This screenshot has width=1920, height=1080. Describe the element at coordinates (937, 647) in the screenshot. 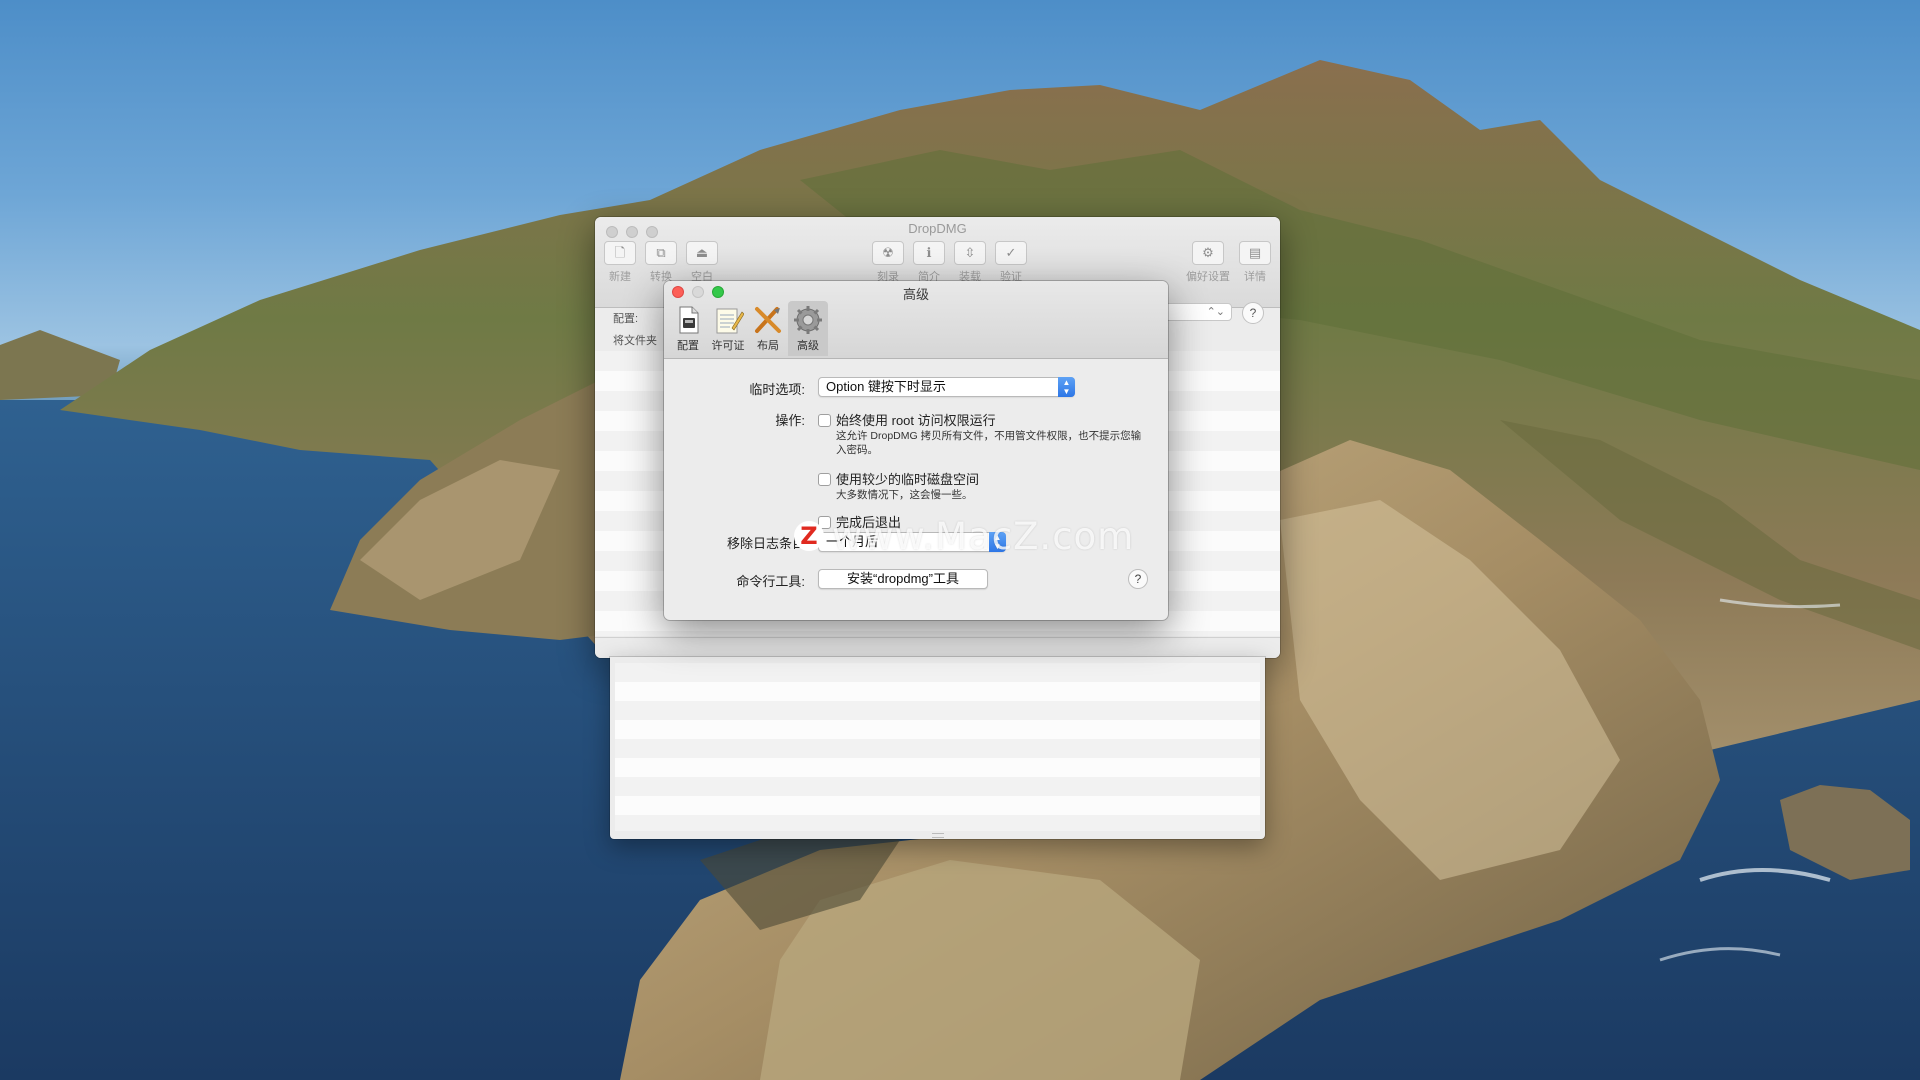

I see `main-window-footer` at that location.